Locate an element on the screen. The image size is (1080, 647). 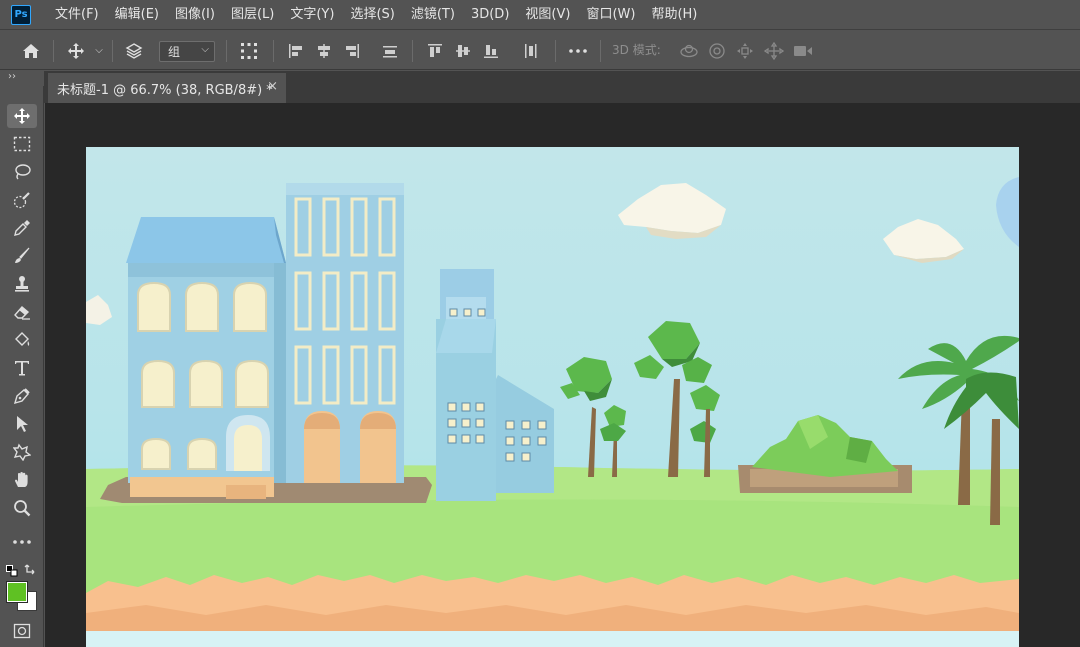
pan-3d-icon is located at coordinates (745, 50).